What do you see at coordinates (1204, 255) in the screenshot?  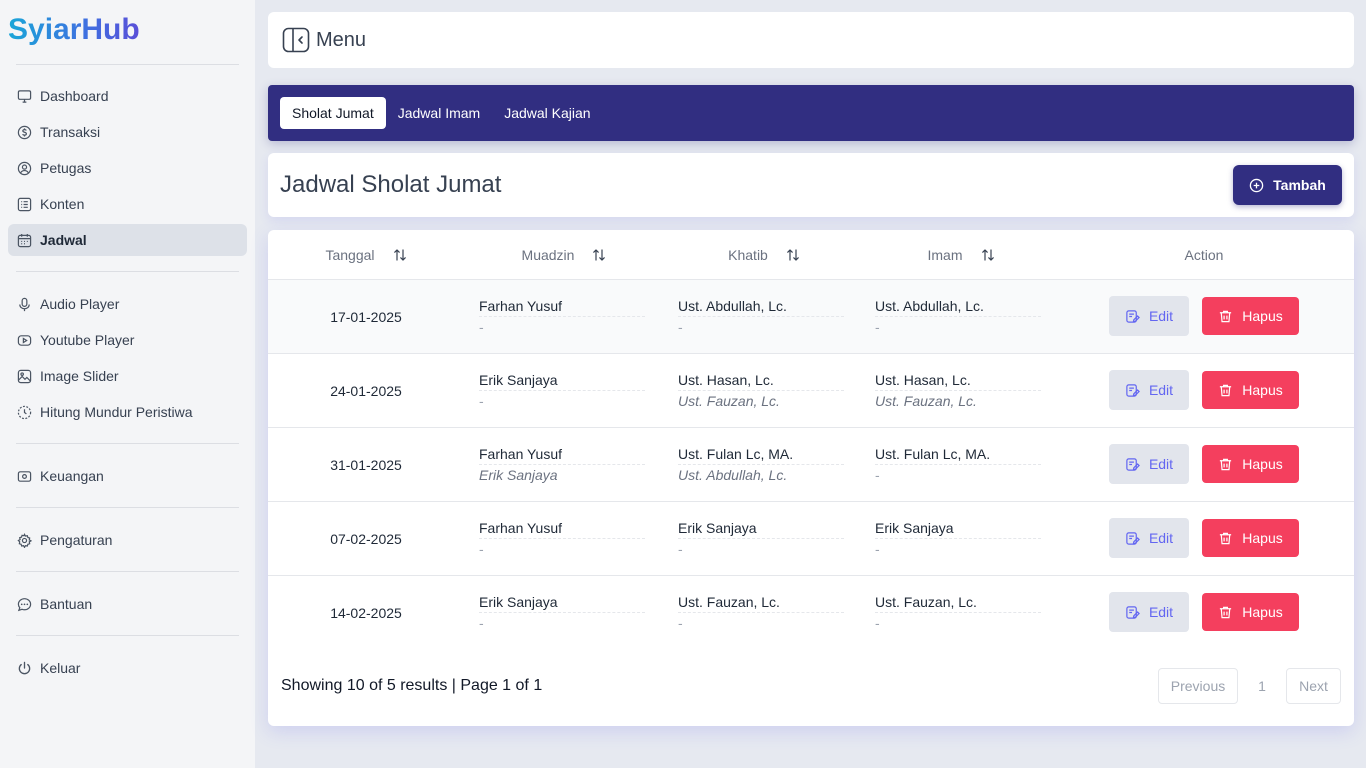 I see `column-label: Action` at bounding box center [1204, 255].